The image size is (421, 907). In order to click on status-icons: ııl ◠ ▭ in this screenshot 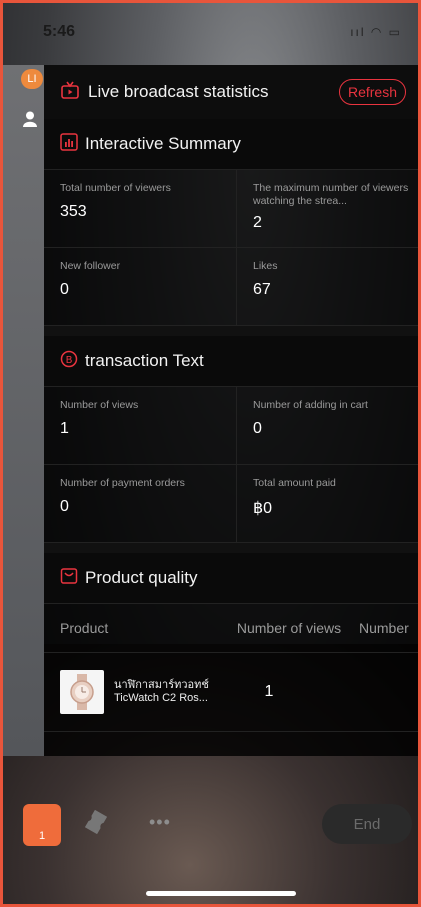, I will do `click(376, 32)`.